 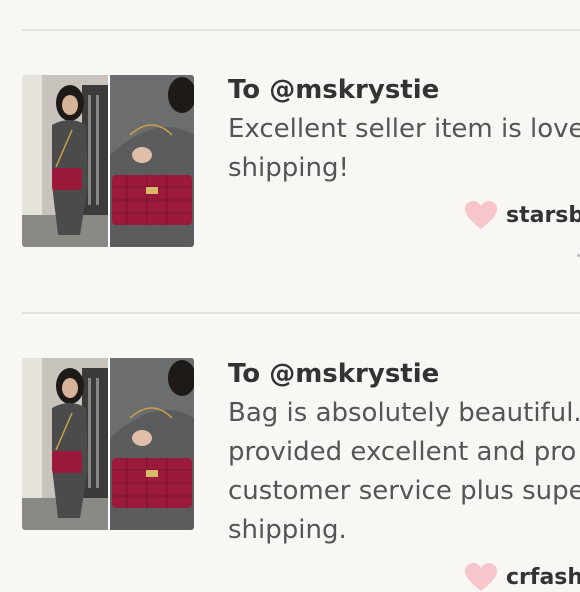 I want to click on review-comment-line: shipping., so click(x=287, y=530).